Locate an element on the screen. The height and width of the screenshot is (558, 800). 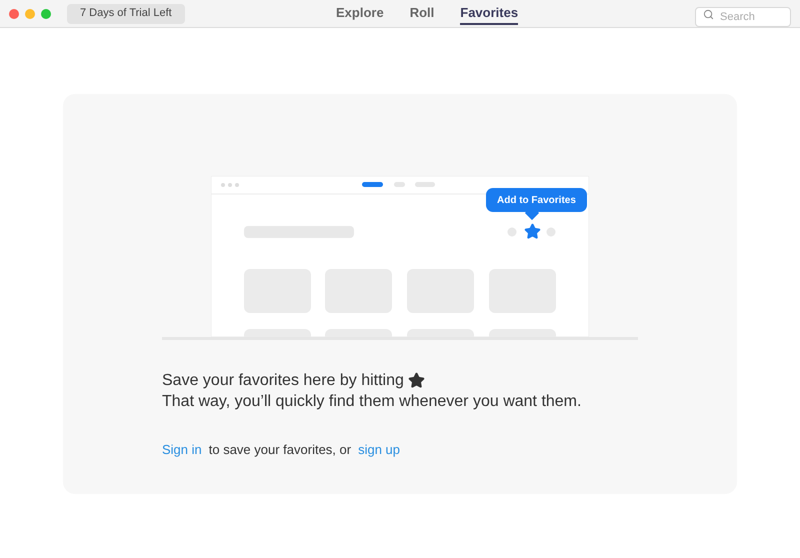
search-icon is located at coordinates (708, 14).